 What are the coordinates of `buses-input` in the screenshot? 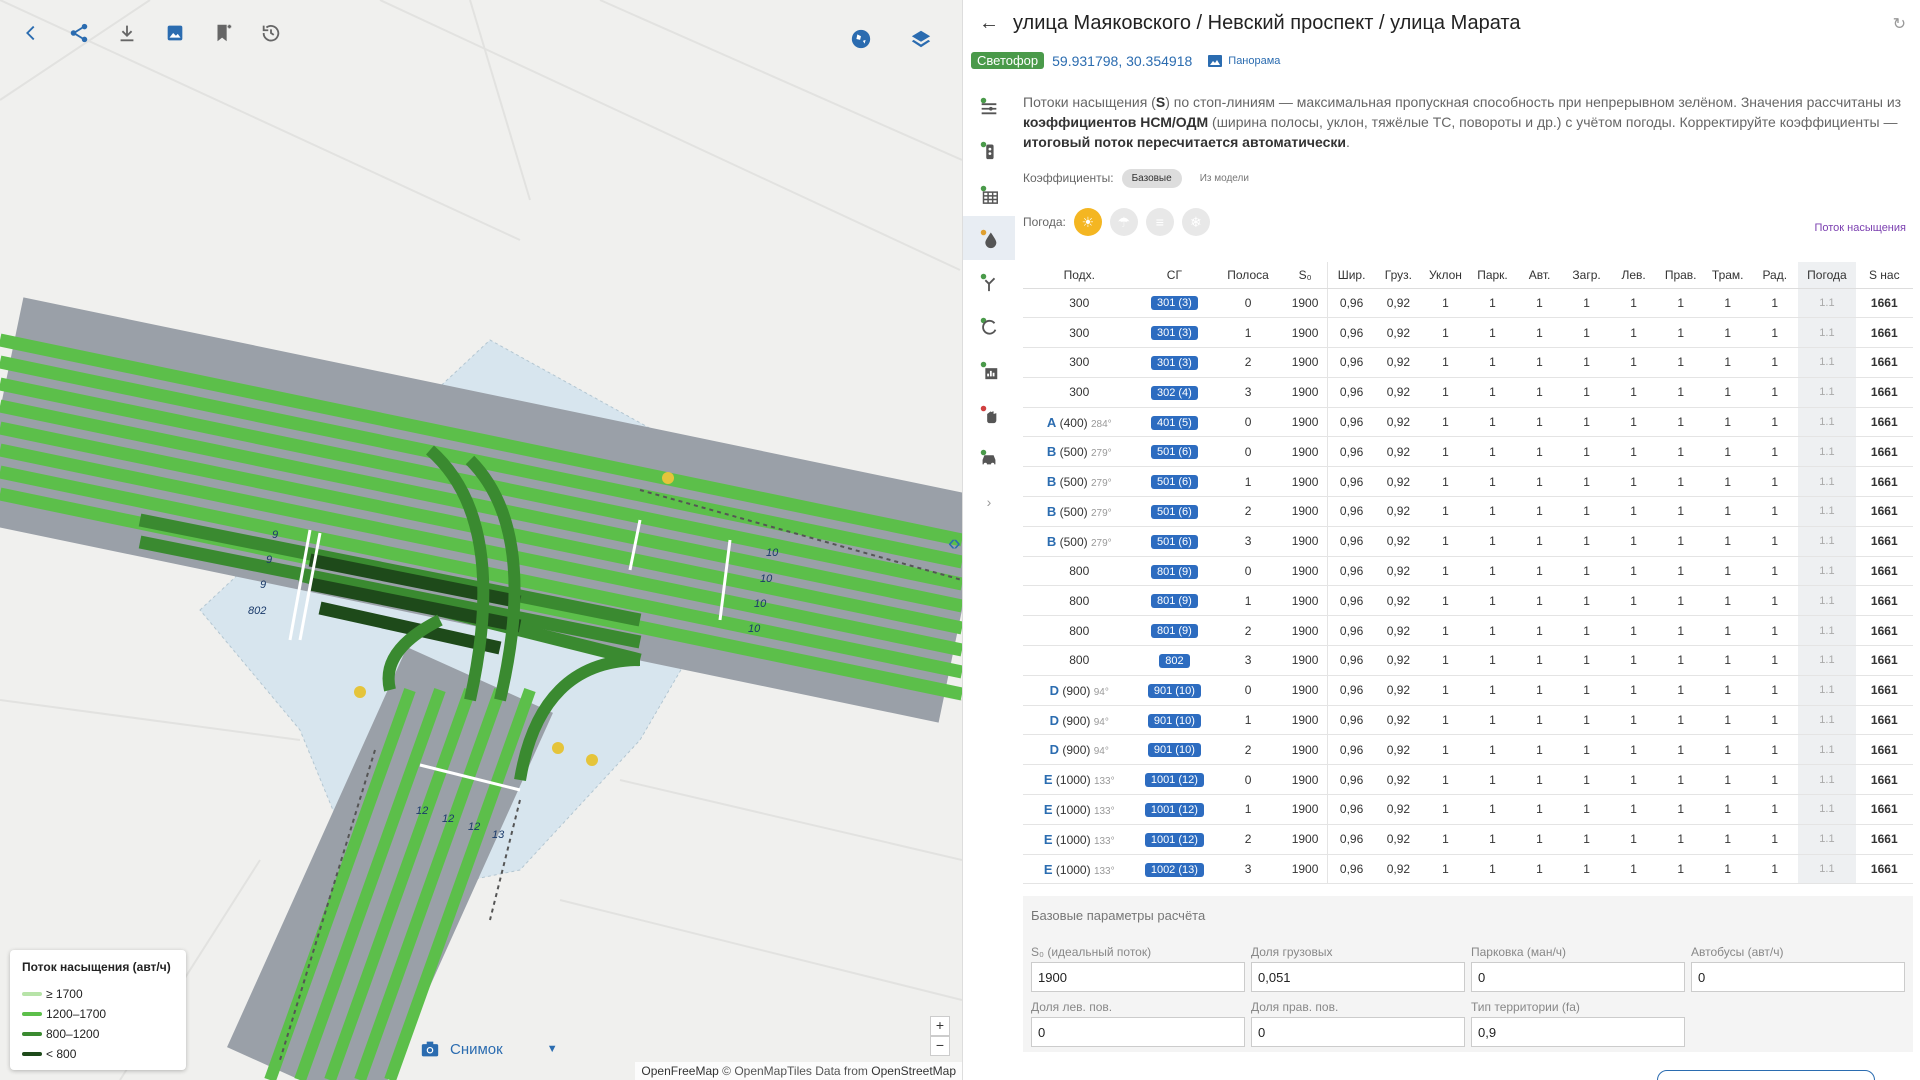 It's located at (1798, 977).